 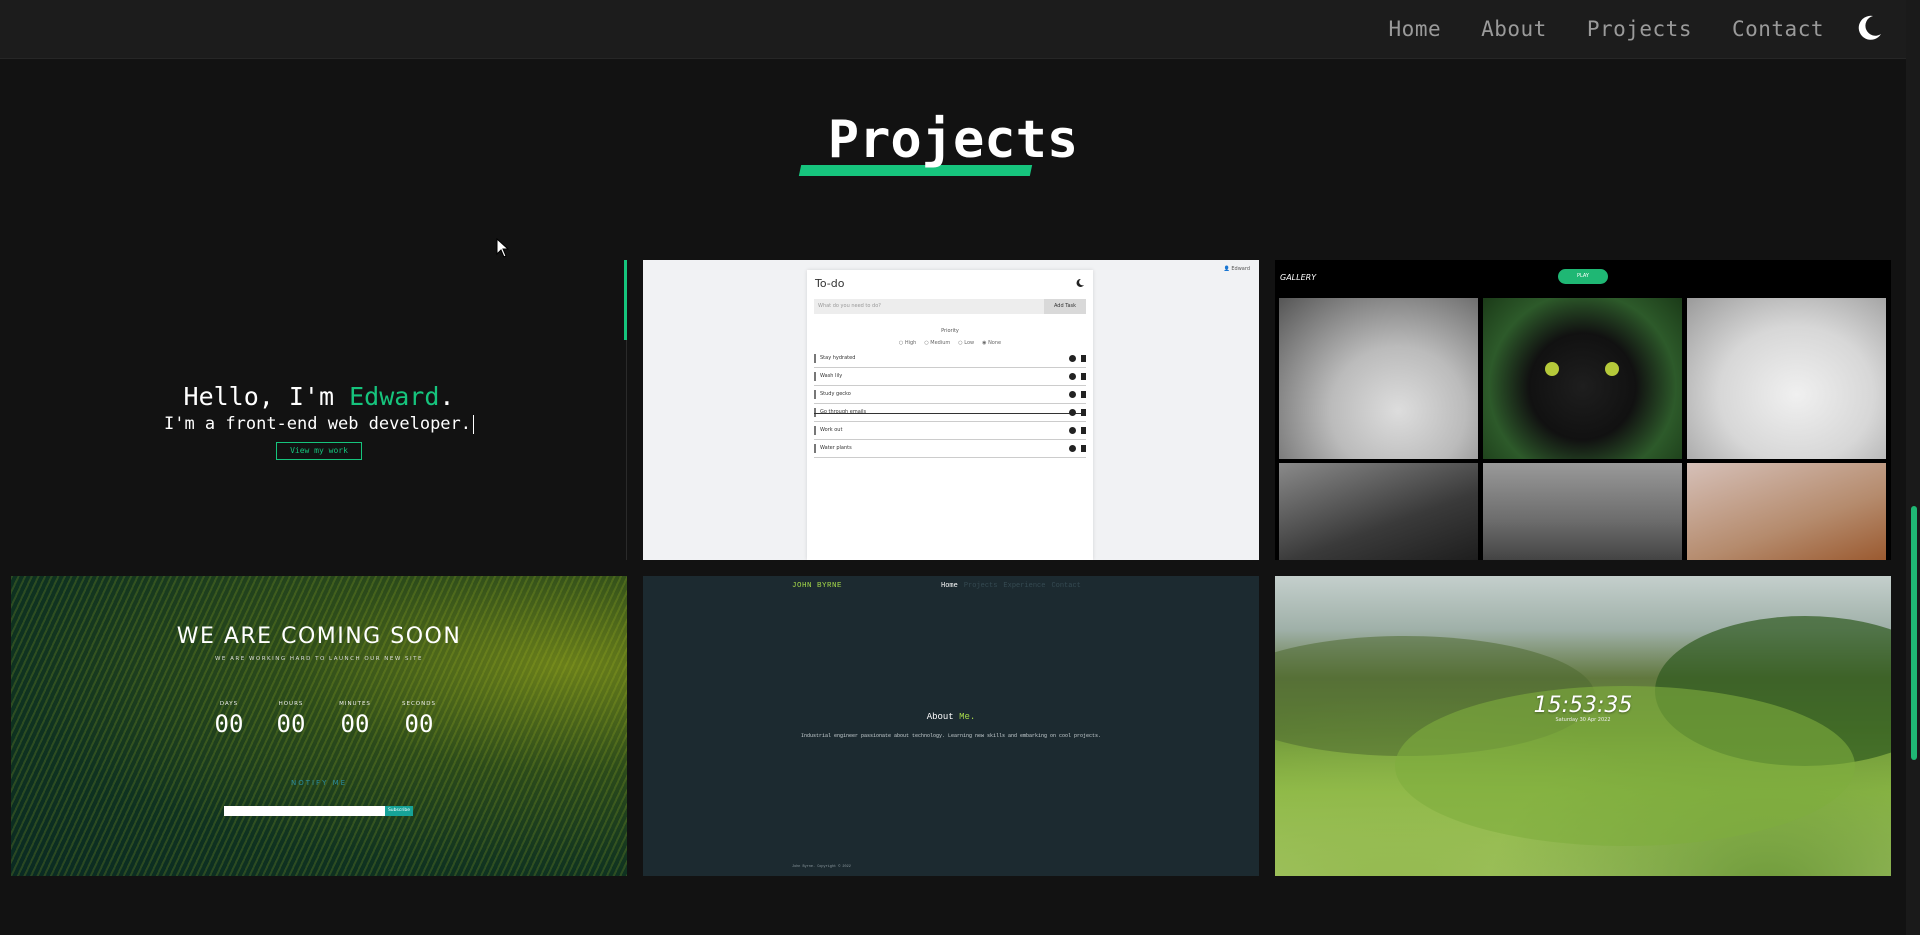 I want to click on coming-soon-title: WE ARE COMING SOON, so click(x=319, y=636).